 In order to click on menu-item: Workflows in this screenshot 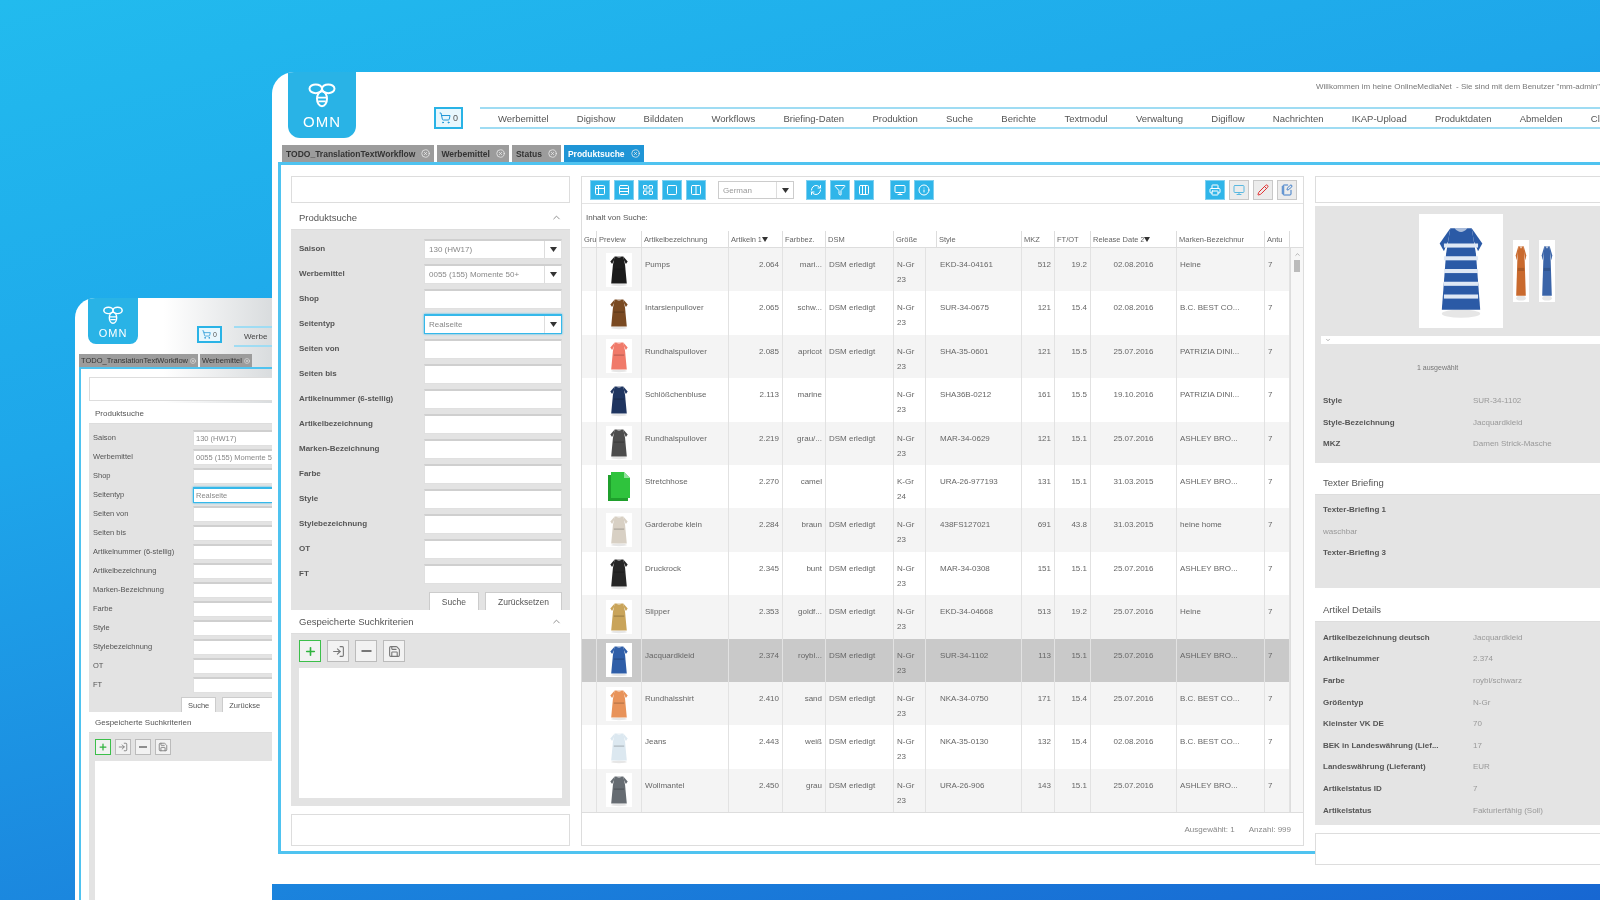, I will do `click(733, 118)`.